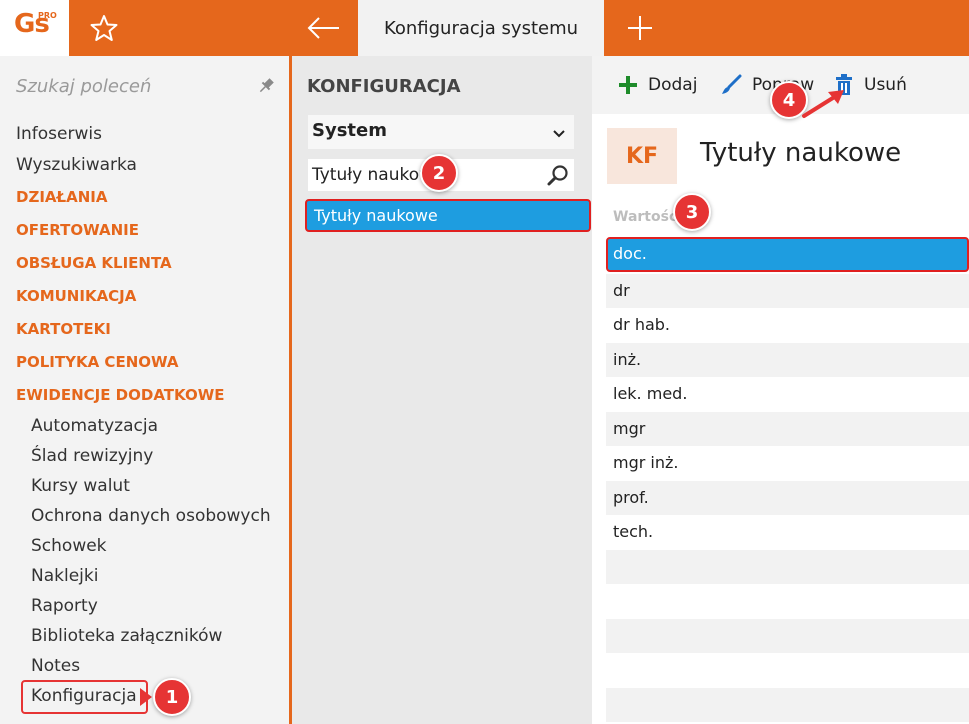  What do you see at coordinates (63, 329) in the screenshot?
I see `sidebar-category-kartoteki: KARTOTEKI` at bounding box center [63, 329].